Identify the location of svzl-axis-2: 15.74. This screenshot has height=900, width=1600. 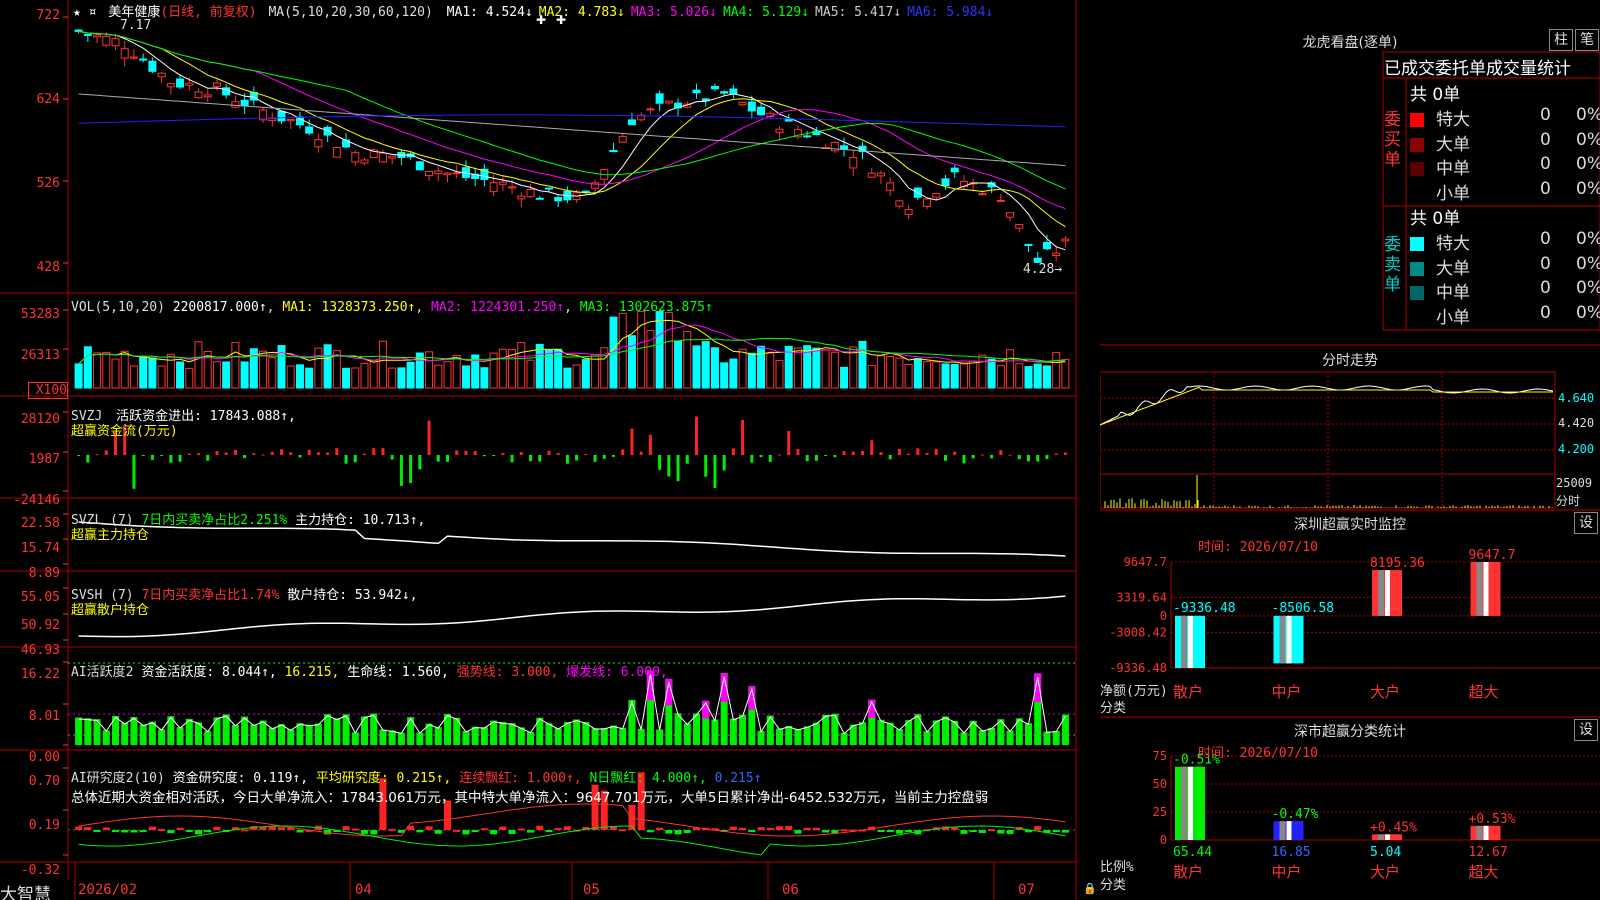
(40, 548).